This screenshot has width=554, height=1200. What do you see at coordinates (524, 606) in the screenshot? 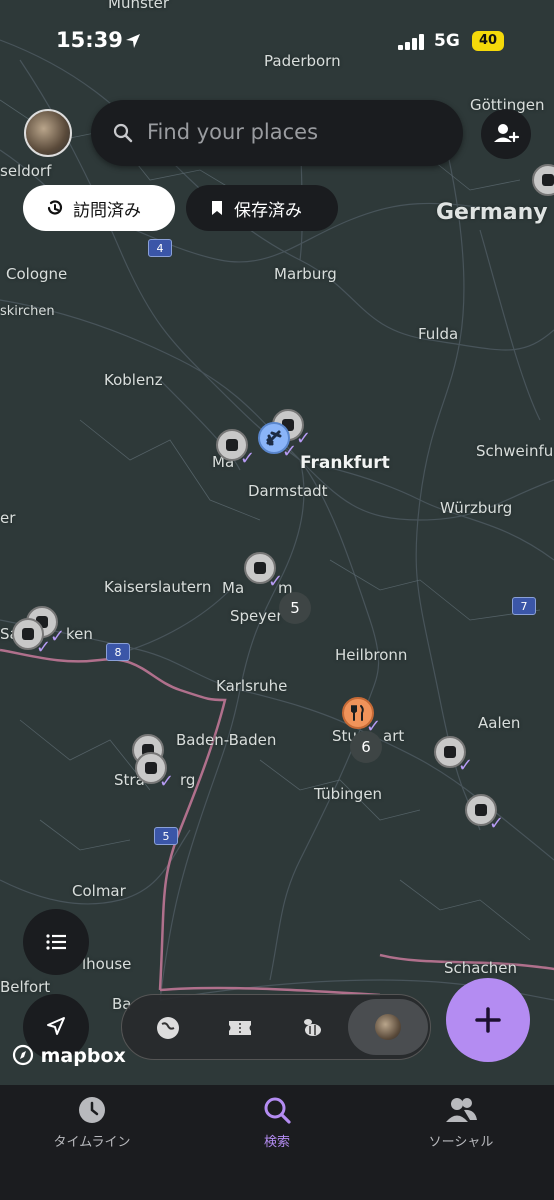
I see `road-badge-a7: 7` at bounding box center [524, 606].